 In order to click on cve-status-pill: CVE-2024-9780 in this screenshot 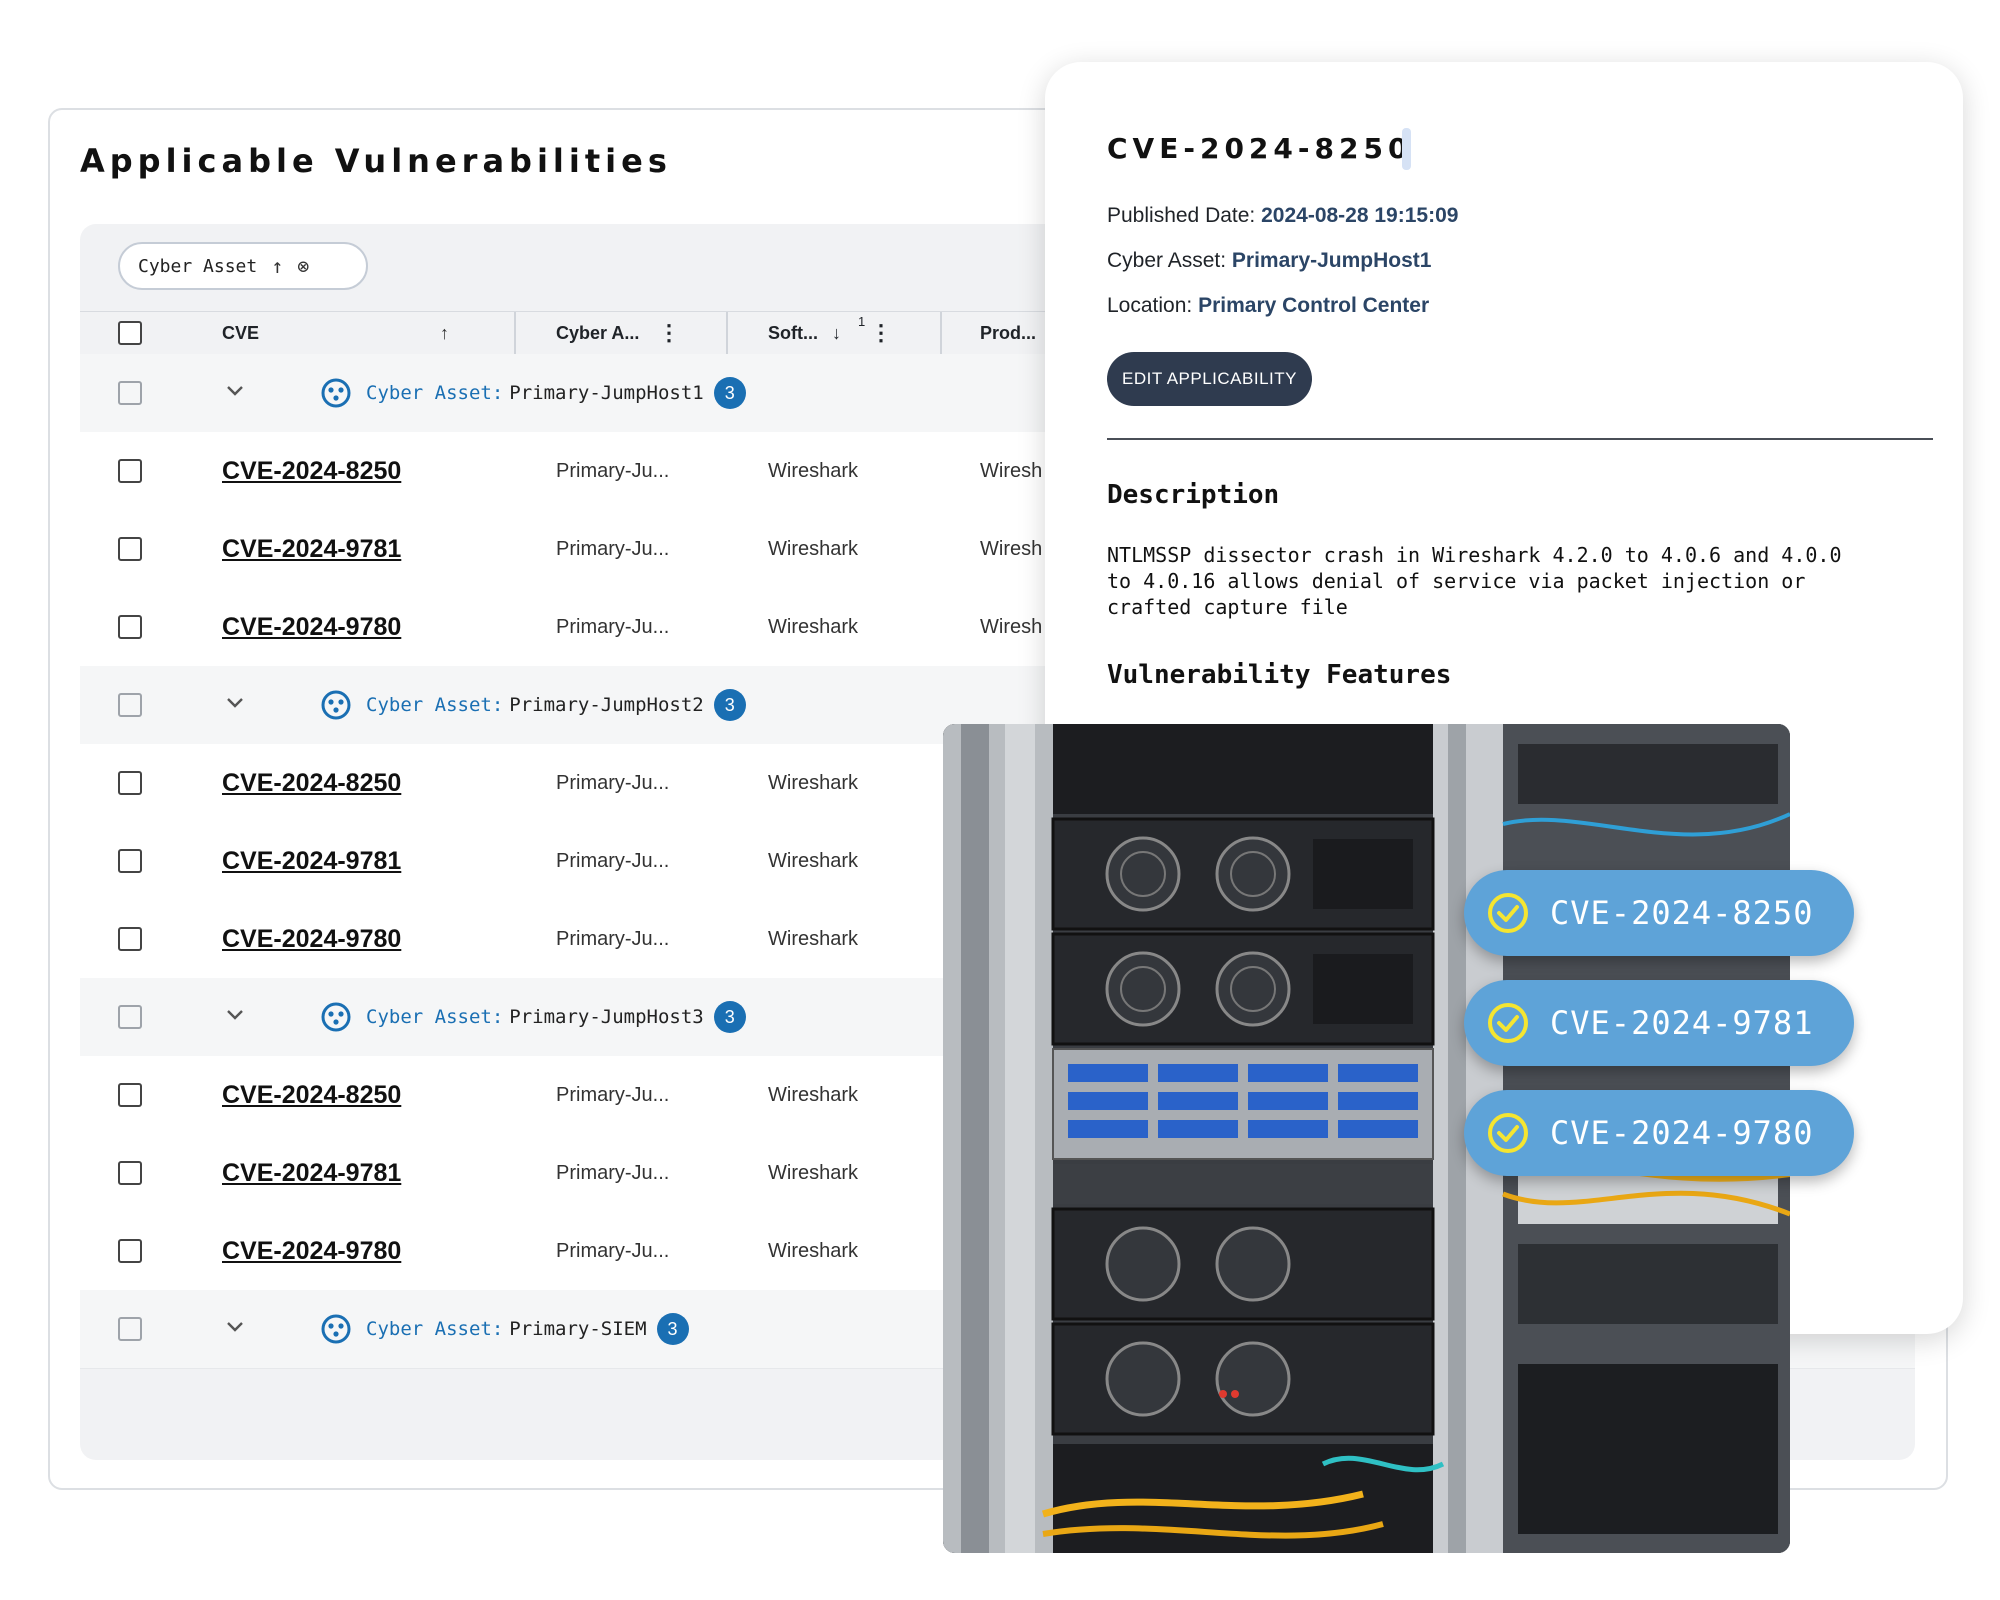, I will do `click(1659, 1133)`.